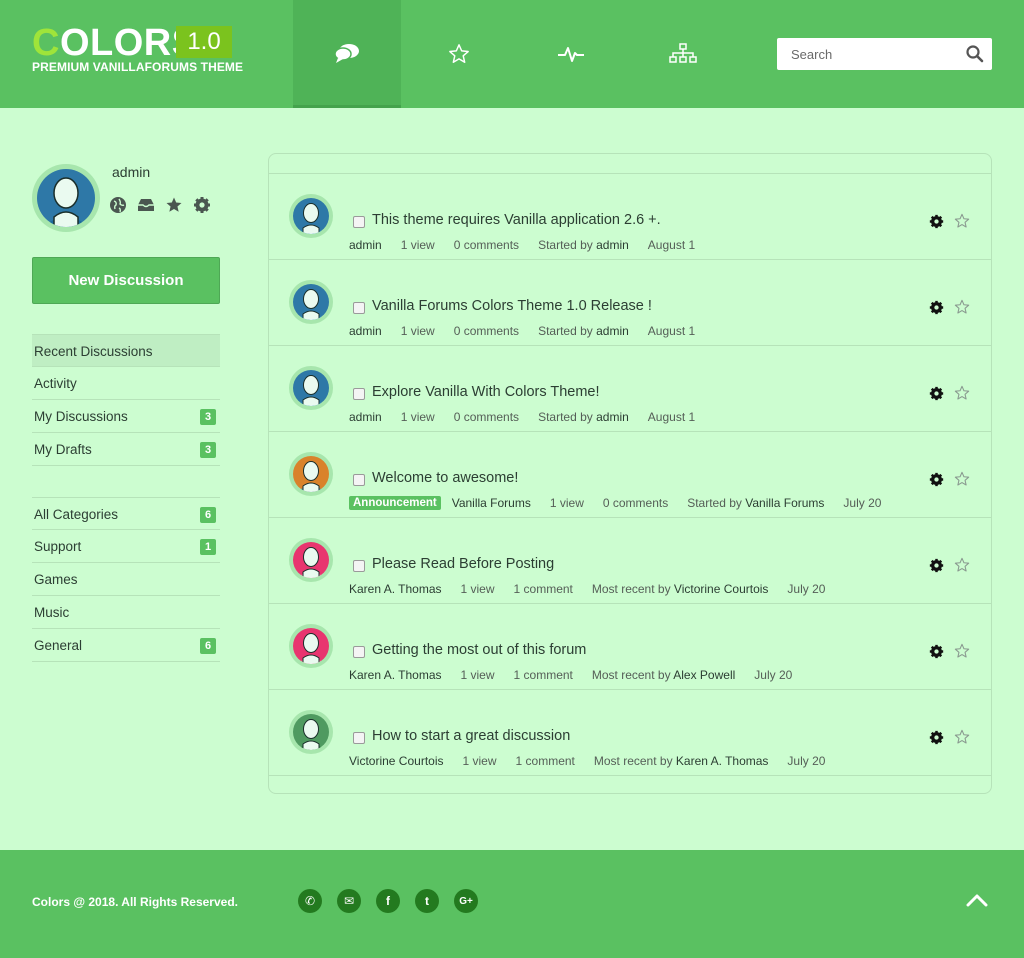  Describe the element at coordinates (486, 392) in the screenshot. I see `discussion-title: Explore Vanilla With Colors Theme!` at that location.